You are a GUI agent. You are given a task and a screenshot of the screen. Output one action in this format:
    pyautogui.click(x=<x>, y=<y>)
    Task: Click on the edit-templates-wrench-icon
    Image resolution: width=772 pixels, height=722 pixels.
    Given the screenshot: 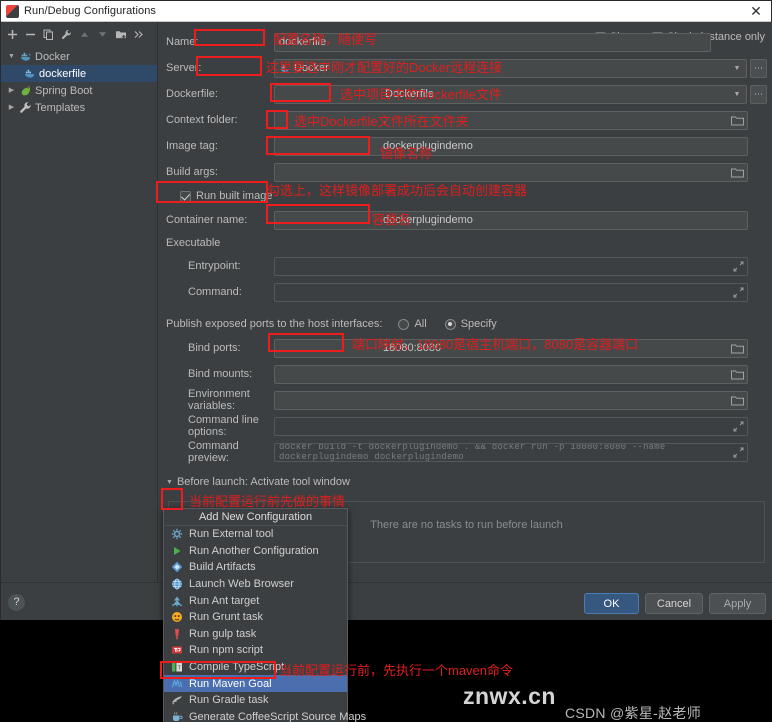 What is the action you would take?
    pyautogui.click(x=66, y=34)
    